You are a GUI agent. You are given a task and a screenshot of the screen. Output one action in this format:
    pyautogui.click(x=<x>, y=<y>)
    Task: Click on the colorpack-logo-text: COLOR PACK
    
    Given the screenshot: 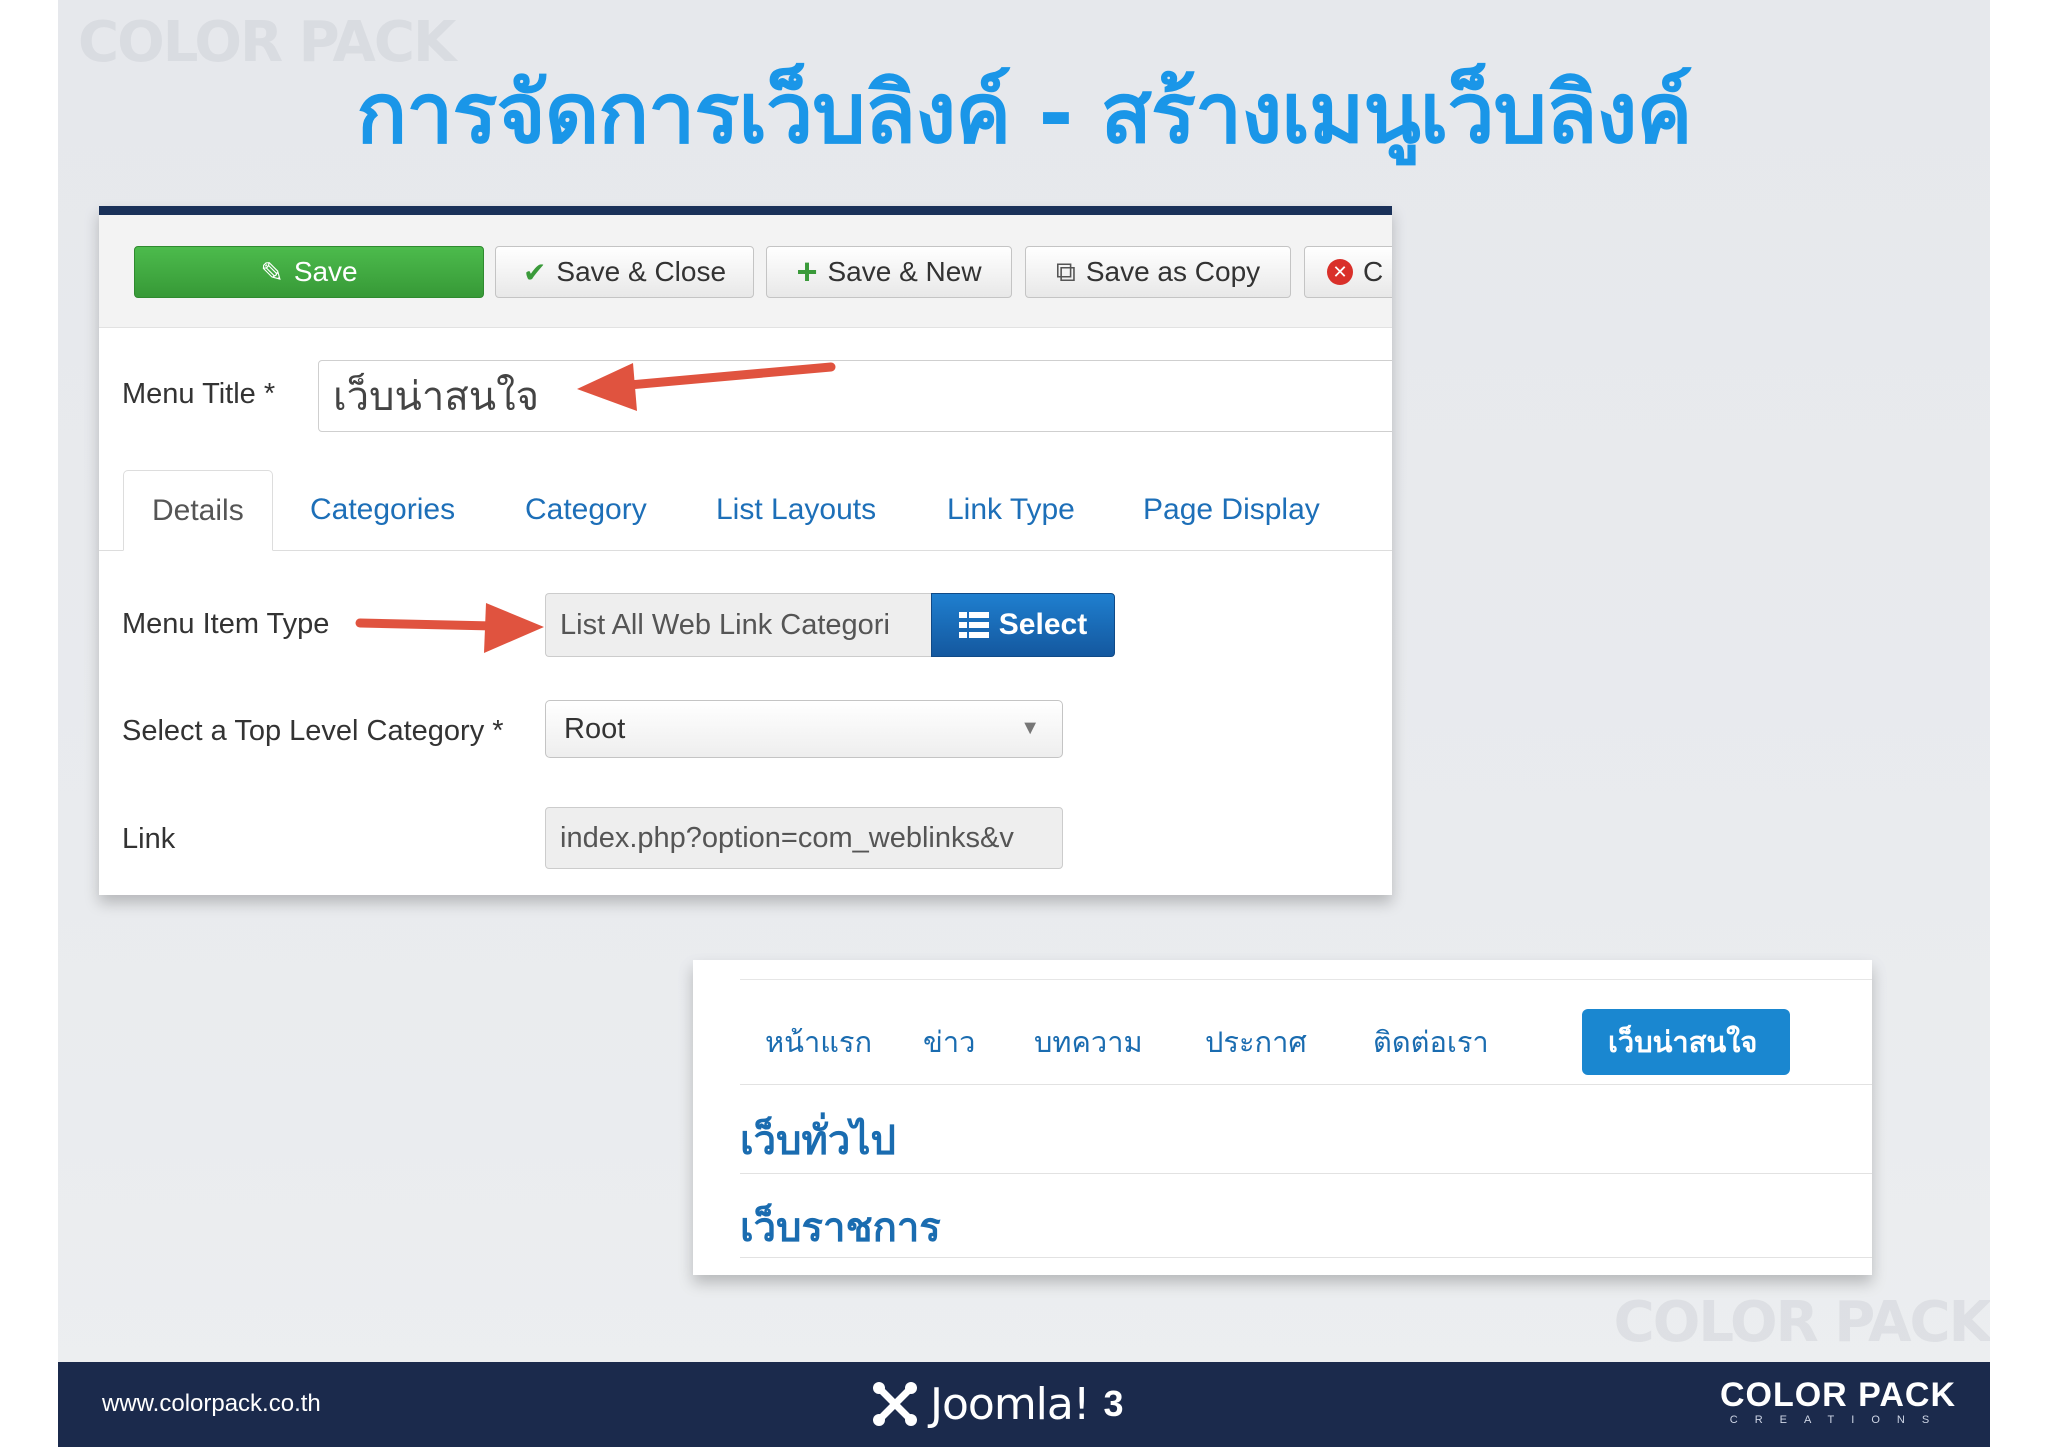 What is the action you would take?
    pyautogui.click(x=1837, y=1395)
    